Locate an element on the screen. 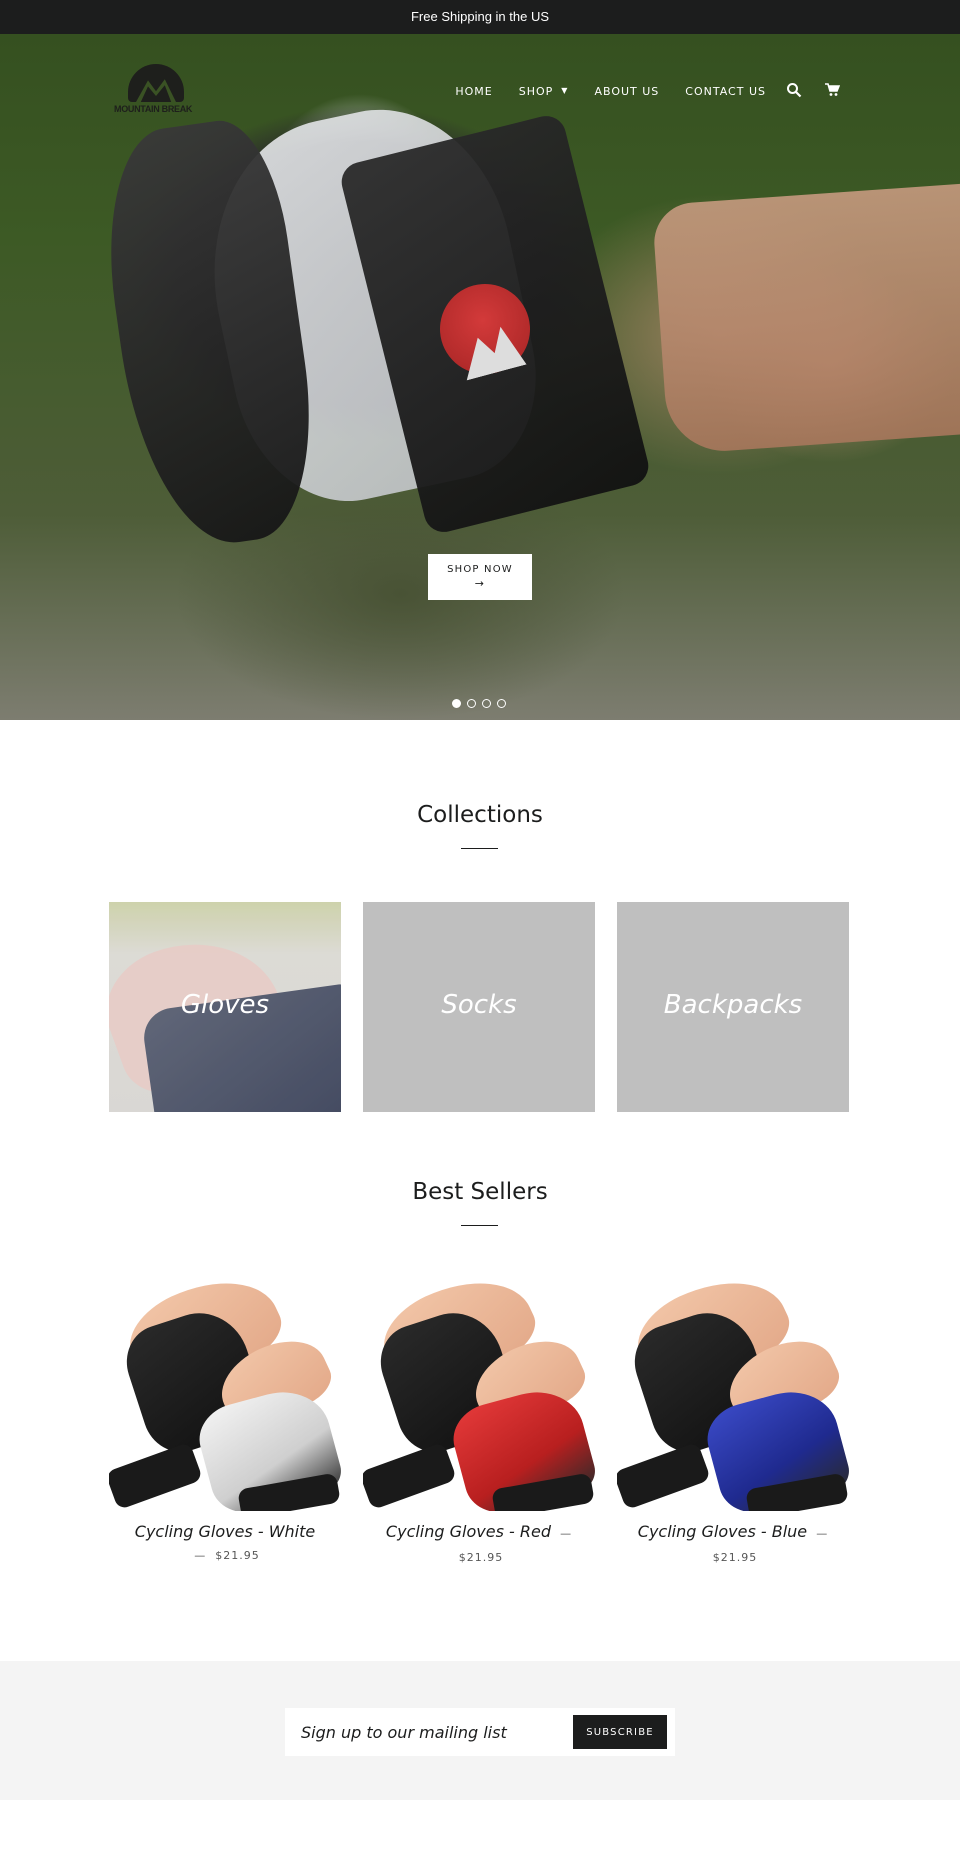 This screenshot has height=1875, width=960. product-info: Cycling Gloves - Blue — $21.95 is located at coordinates (733, 1545).